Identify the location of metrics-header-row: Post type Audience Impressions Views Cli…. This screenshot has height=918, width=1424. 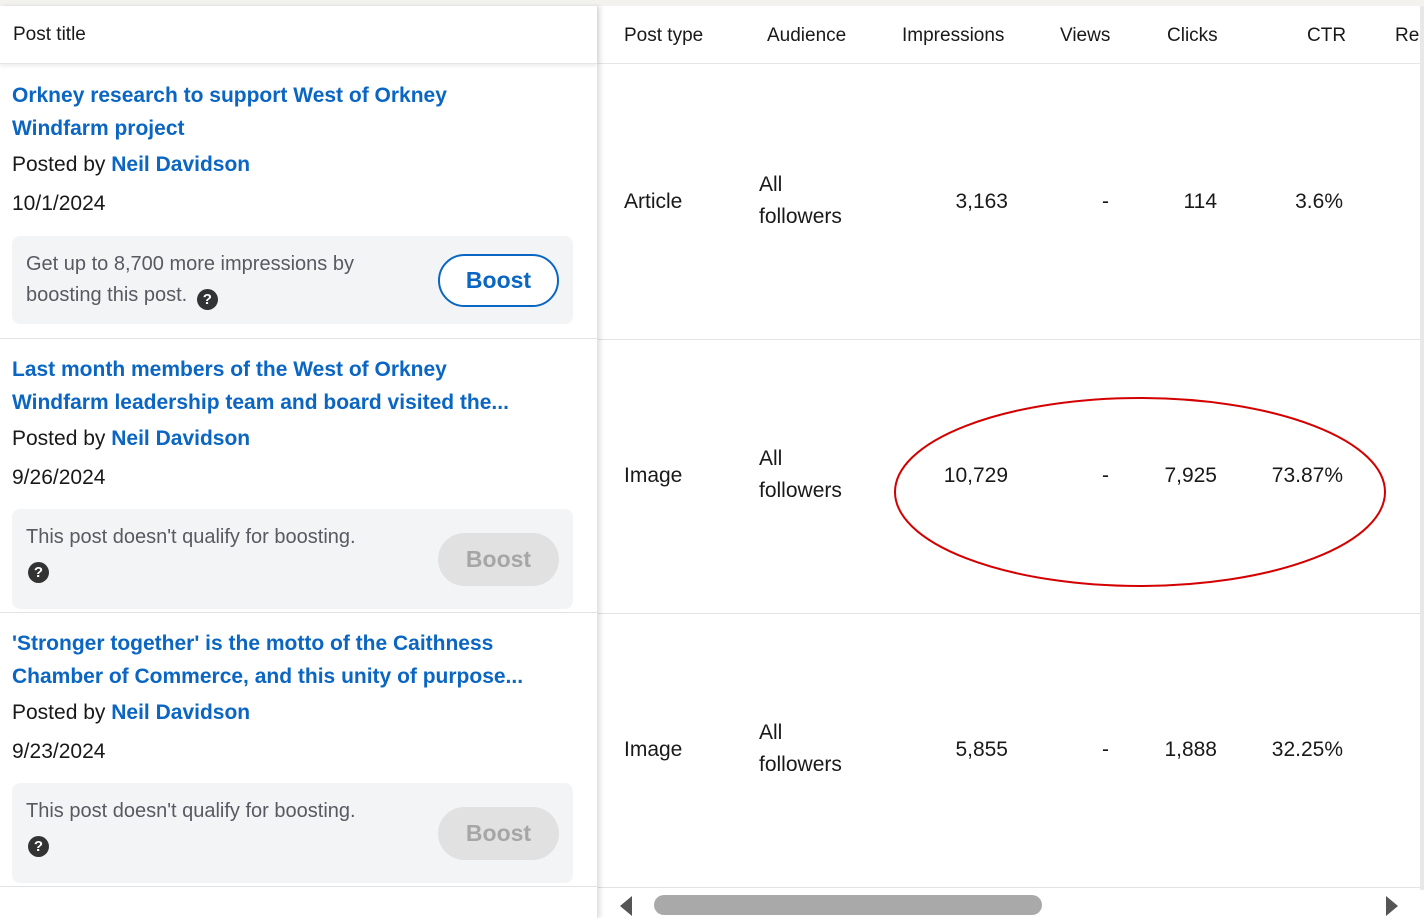
(1011, 35).